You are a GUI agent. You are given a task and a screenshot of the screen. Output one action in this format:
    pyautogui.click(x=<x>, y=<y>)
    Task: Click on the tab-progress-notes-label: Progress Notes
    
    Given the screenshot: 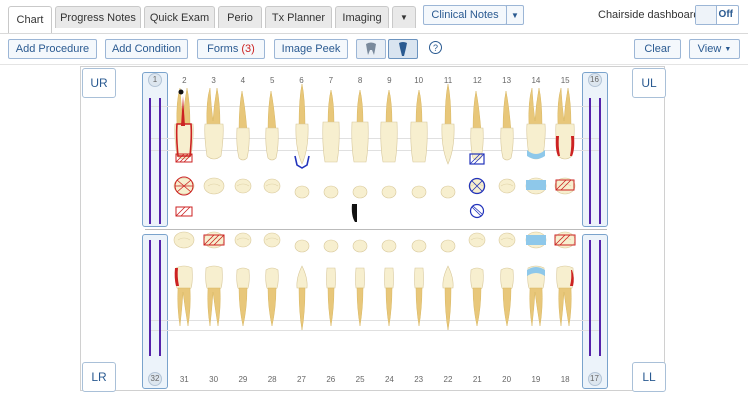 What is the action you would take?
    pyautogui.click(x=98, y=17)
    